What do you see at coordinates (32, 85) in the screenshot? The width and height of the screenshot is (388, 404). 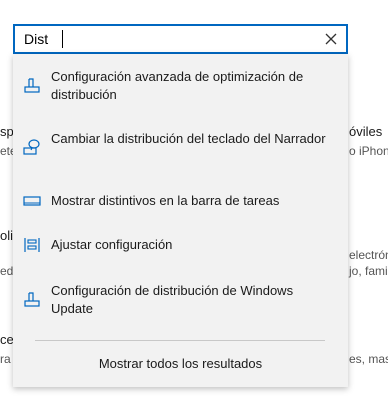 I see `delivery-optimization-icon` at bounding box center [32, 85].